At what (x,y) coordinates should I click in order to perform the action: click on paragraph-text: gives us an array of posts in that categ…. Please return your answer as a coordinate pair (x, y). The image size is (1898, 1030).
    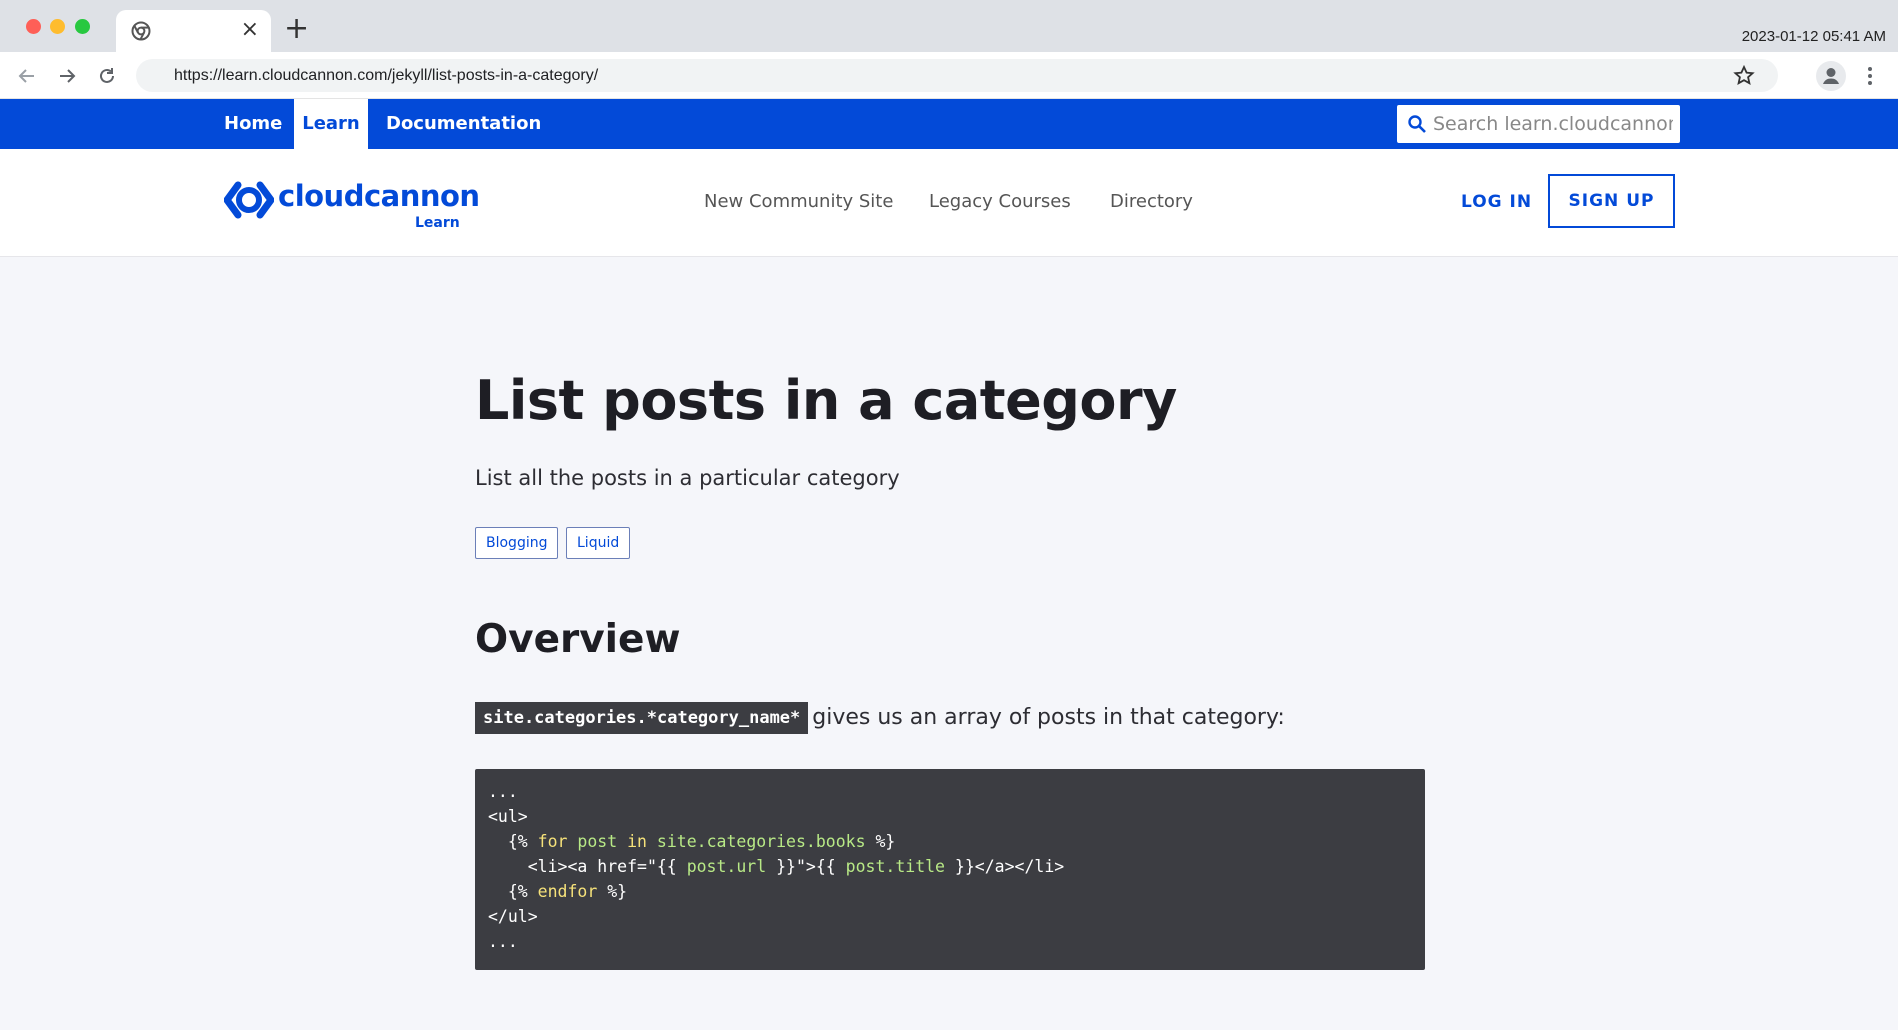
    Looking at the image, I should click on (1048, 717).